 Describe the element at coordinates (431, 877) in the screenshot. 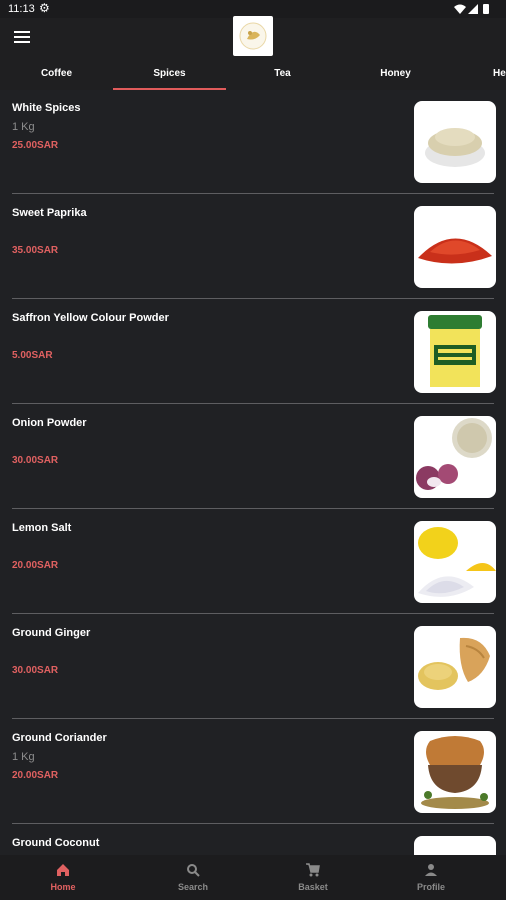

I see `nav-profile: Profile` at that location.